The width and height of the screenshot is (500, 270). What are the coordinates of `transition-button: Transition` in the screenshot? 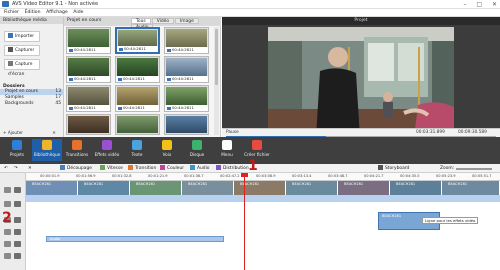 It's located at (142, 168).